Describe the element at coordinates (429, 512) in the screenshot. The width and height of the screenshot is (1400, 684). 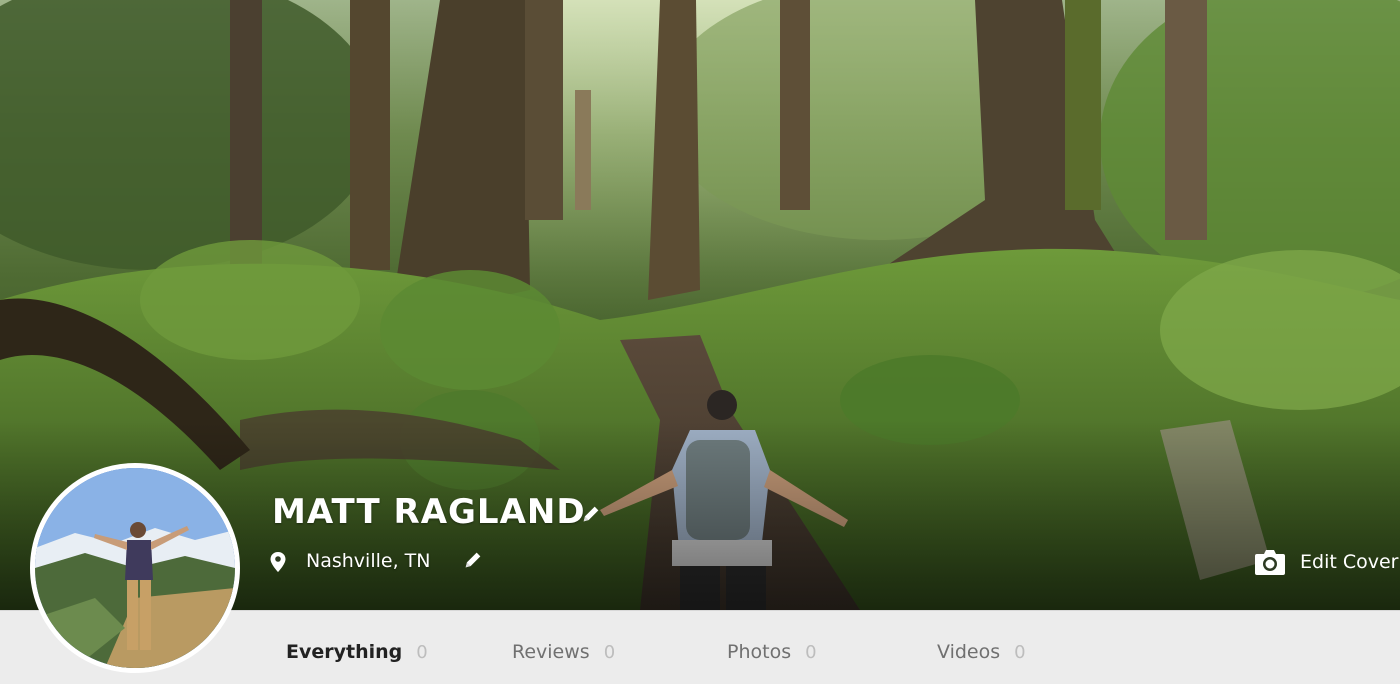
I see `profile-name: MATT RAGLAND` at that location.